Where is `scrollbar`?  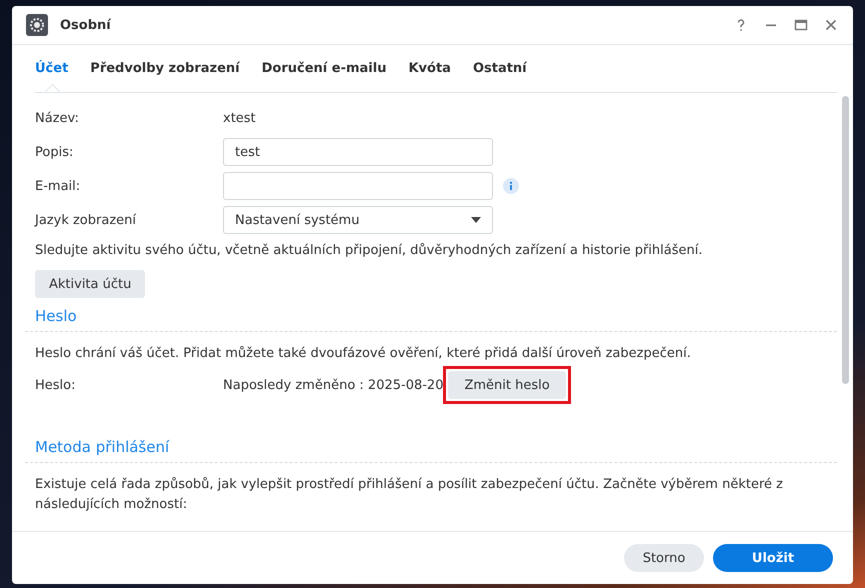 scrollbar is located at coordinates (845, 240).